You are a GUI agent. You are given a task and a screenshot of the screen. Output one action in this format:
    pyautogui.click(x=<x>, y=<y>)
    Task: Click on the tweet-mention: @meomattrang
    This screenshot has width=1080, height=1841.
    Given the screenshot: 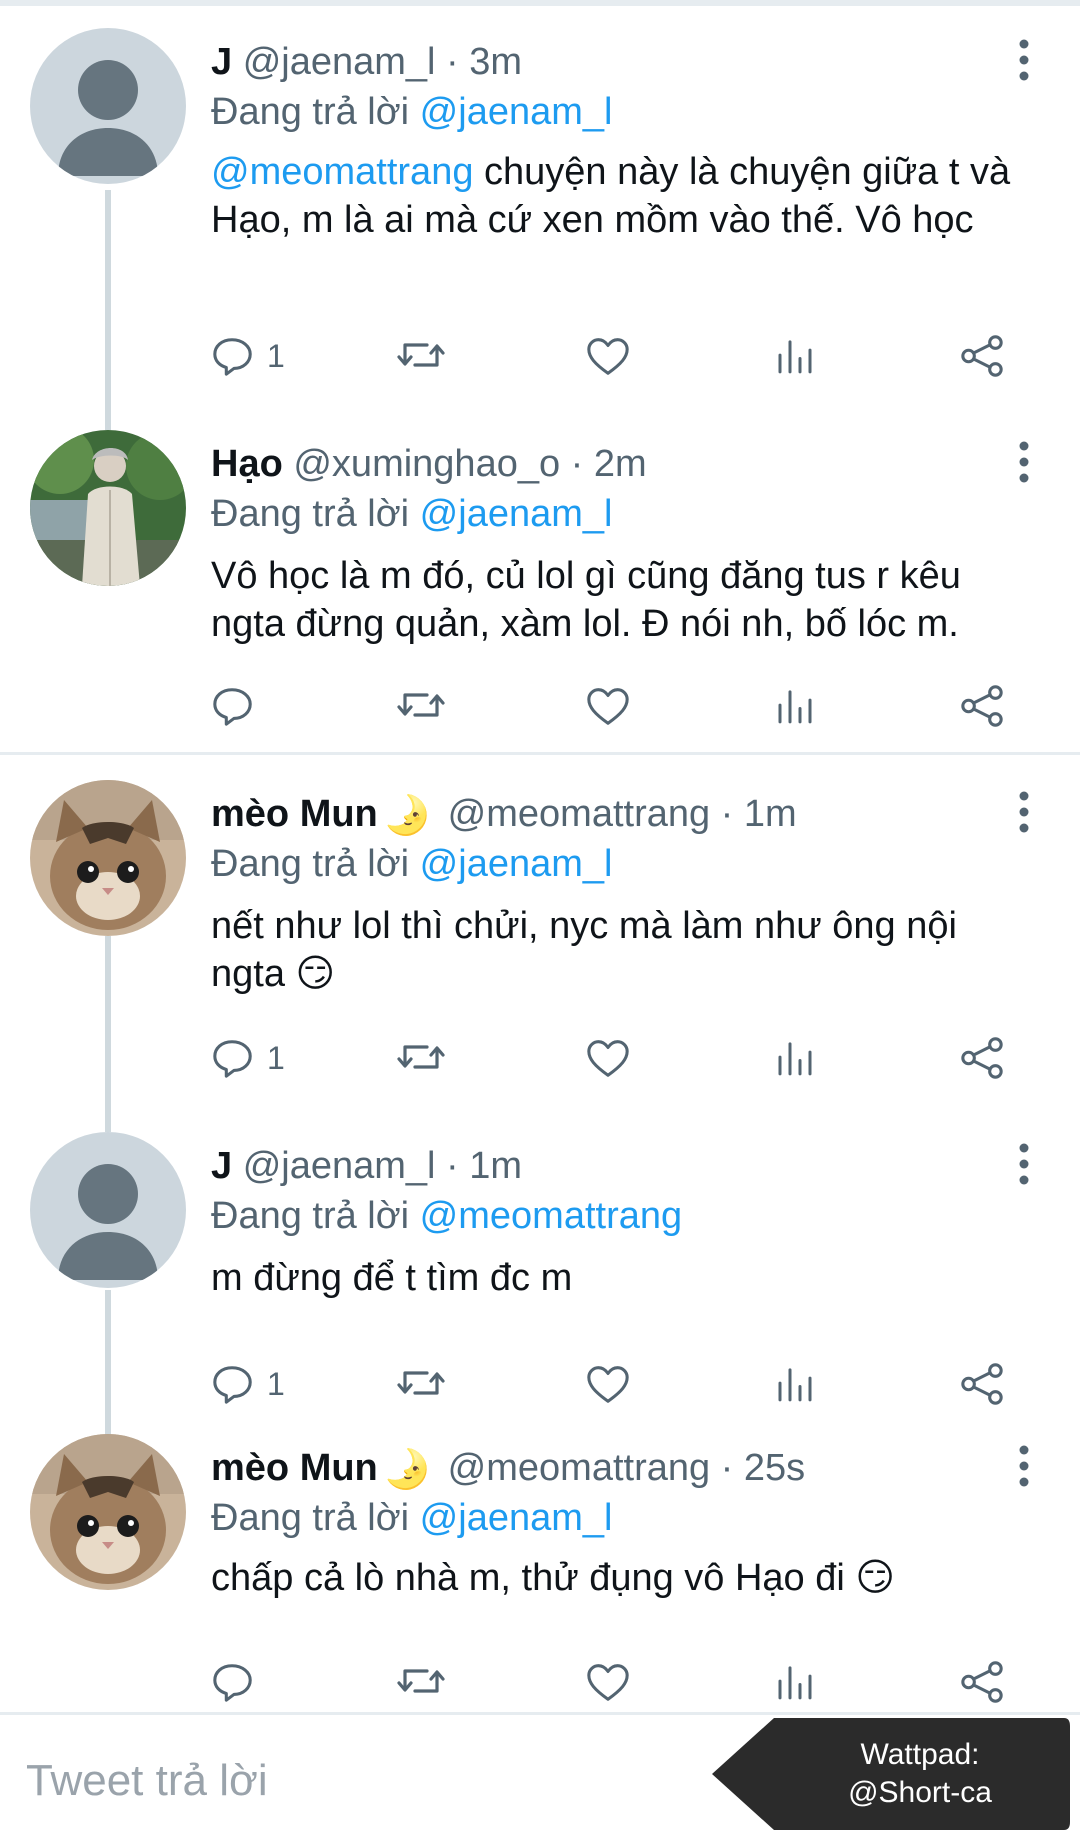 What is the action you would take?
    pyautogui.click(x=342, y=172)
    